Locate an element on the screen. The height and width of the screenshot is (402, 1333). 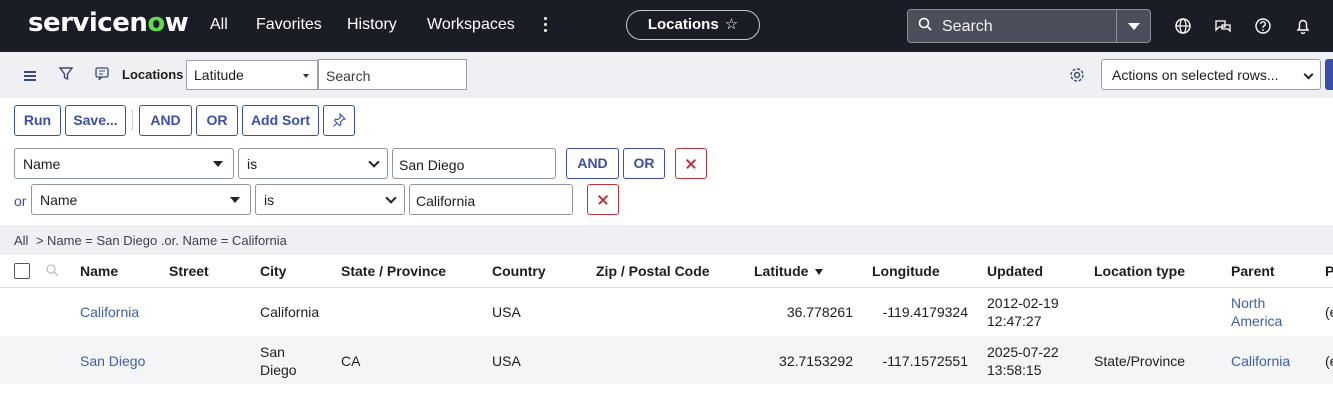
row-2-state: CA is located at coordinates (351, 361).